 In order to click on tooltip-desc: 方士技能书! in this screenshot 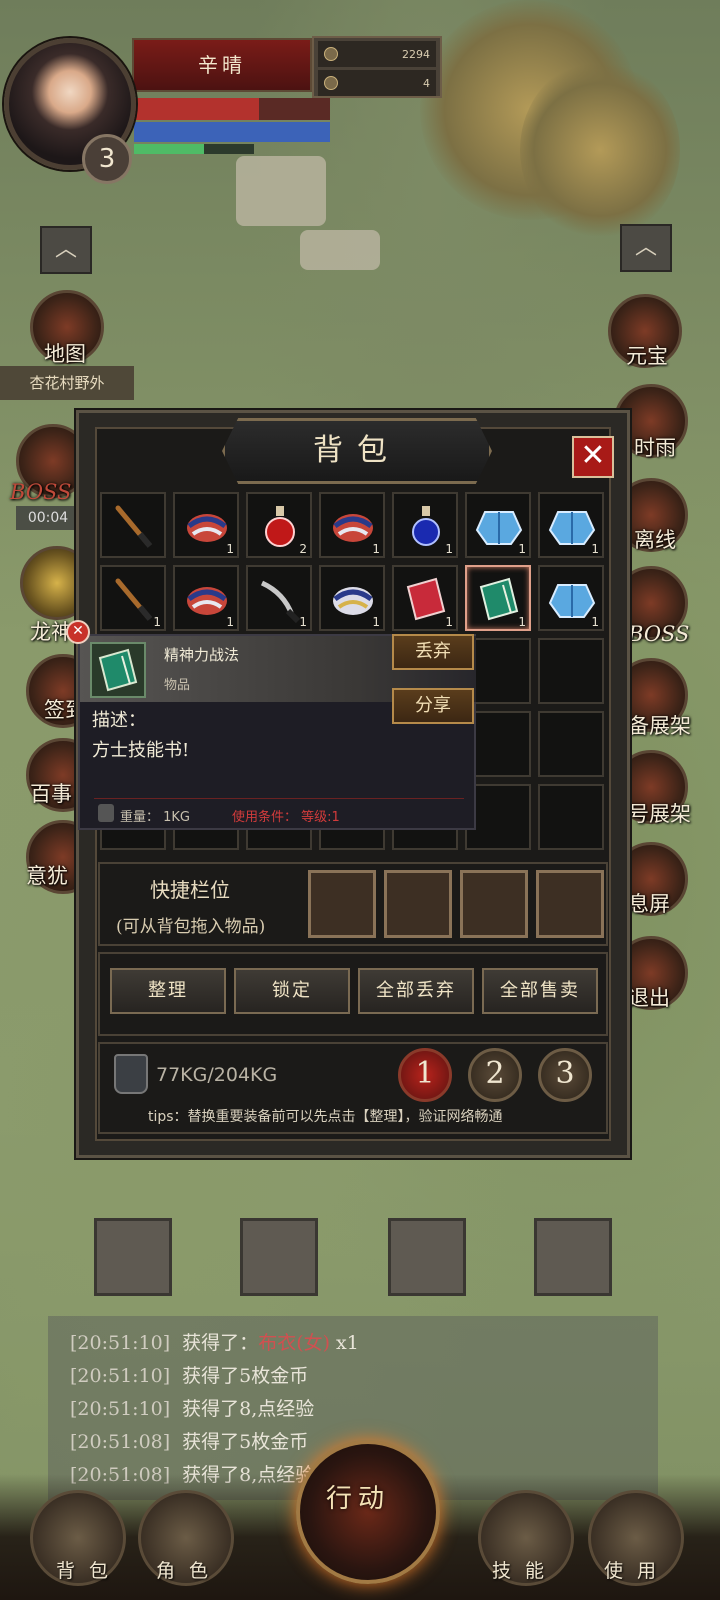, I will do `click(141, 750)`.